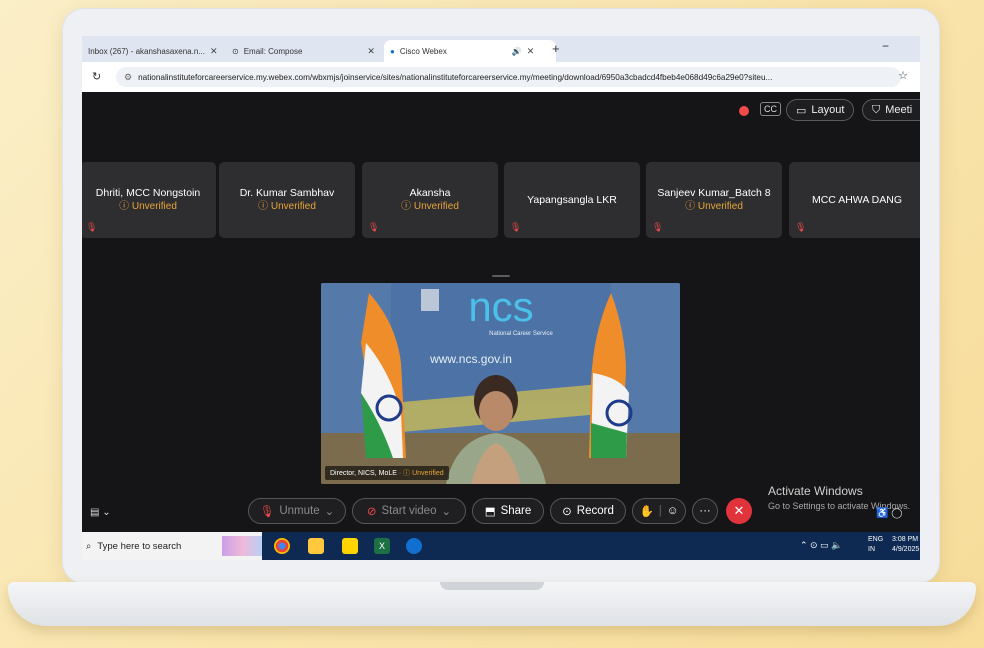  What do you see at coordinates (521, 334) in the screenshot?
I see `ncs-subtitle: National Career Service` at bounding box center [521, 334].